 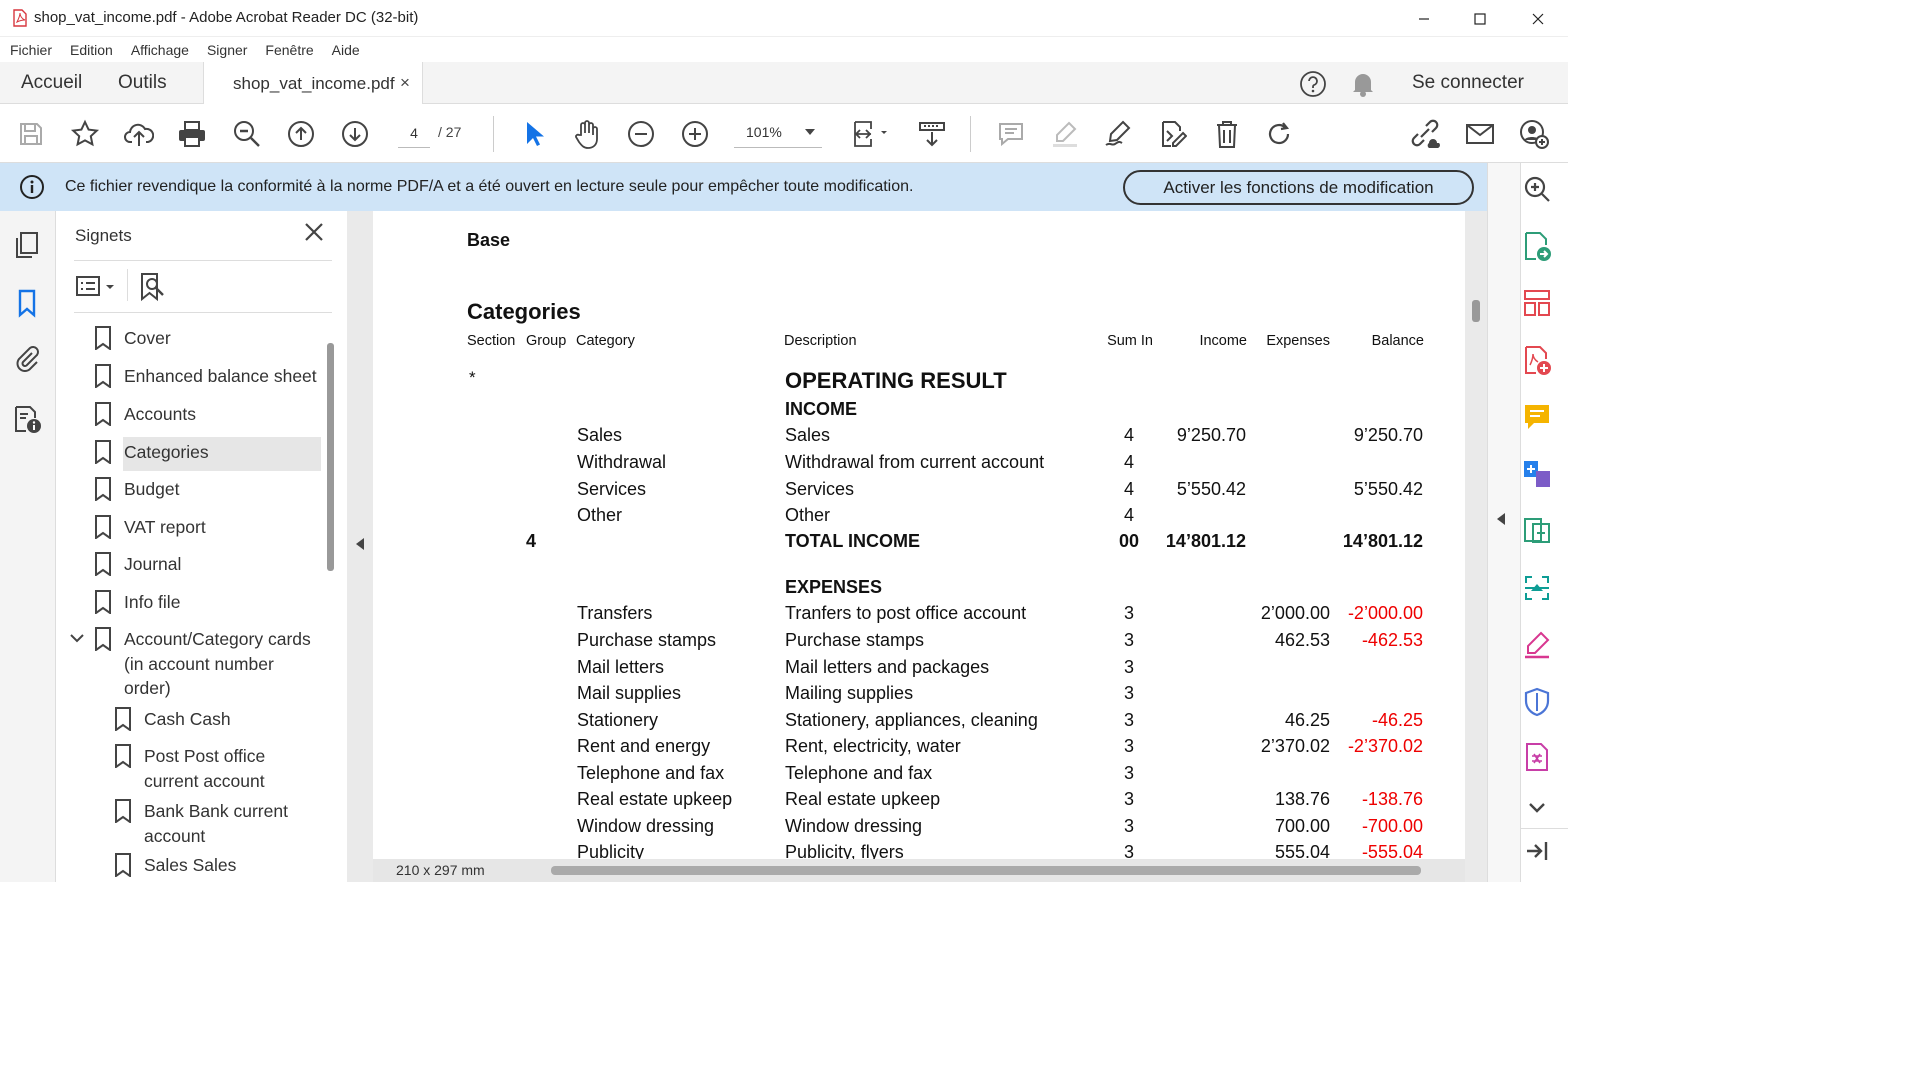 What do you see at coordinates (51, 83) in the screenshot?
I see `tab-accueil: Accueil` at bounding box center [51, 83].